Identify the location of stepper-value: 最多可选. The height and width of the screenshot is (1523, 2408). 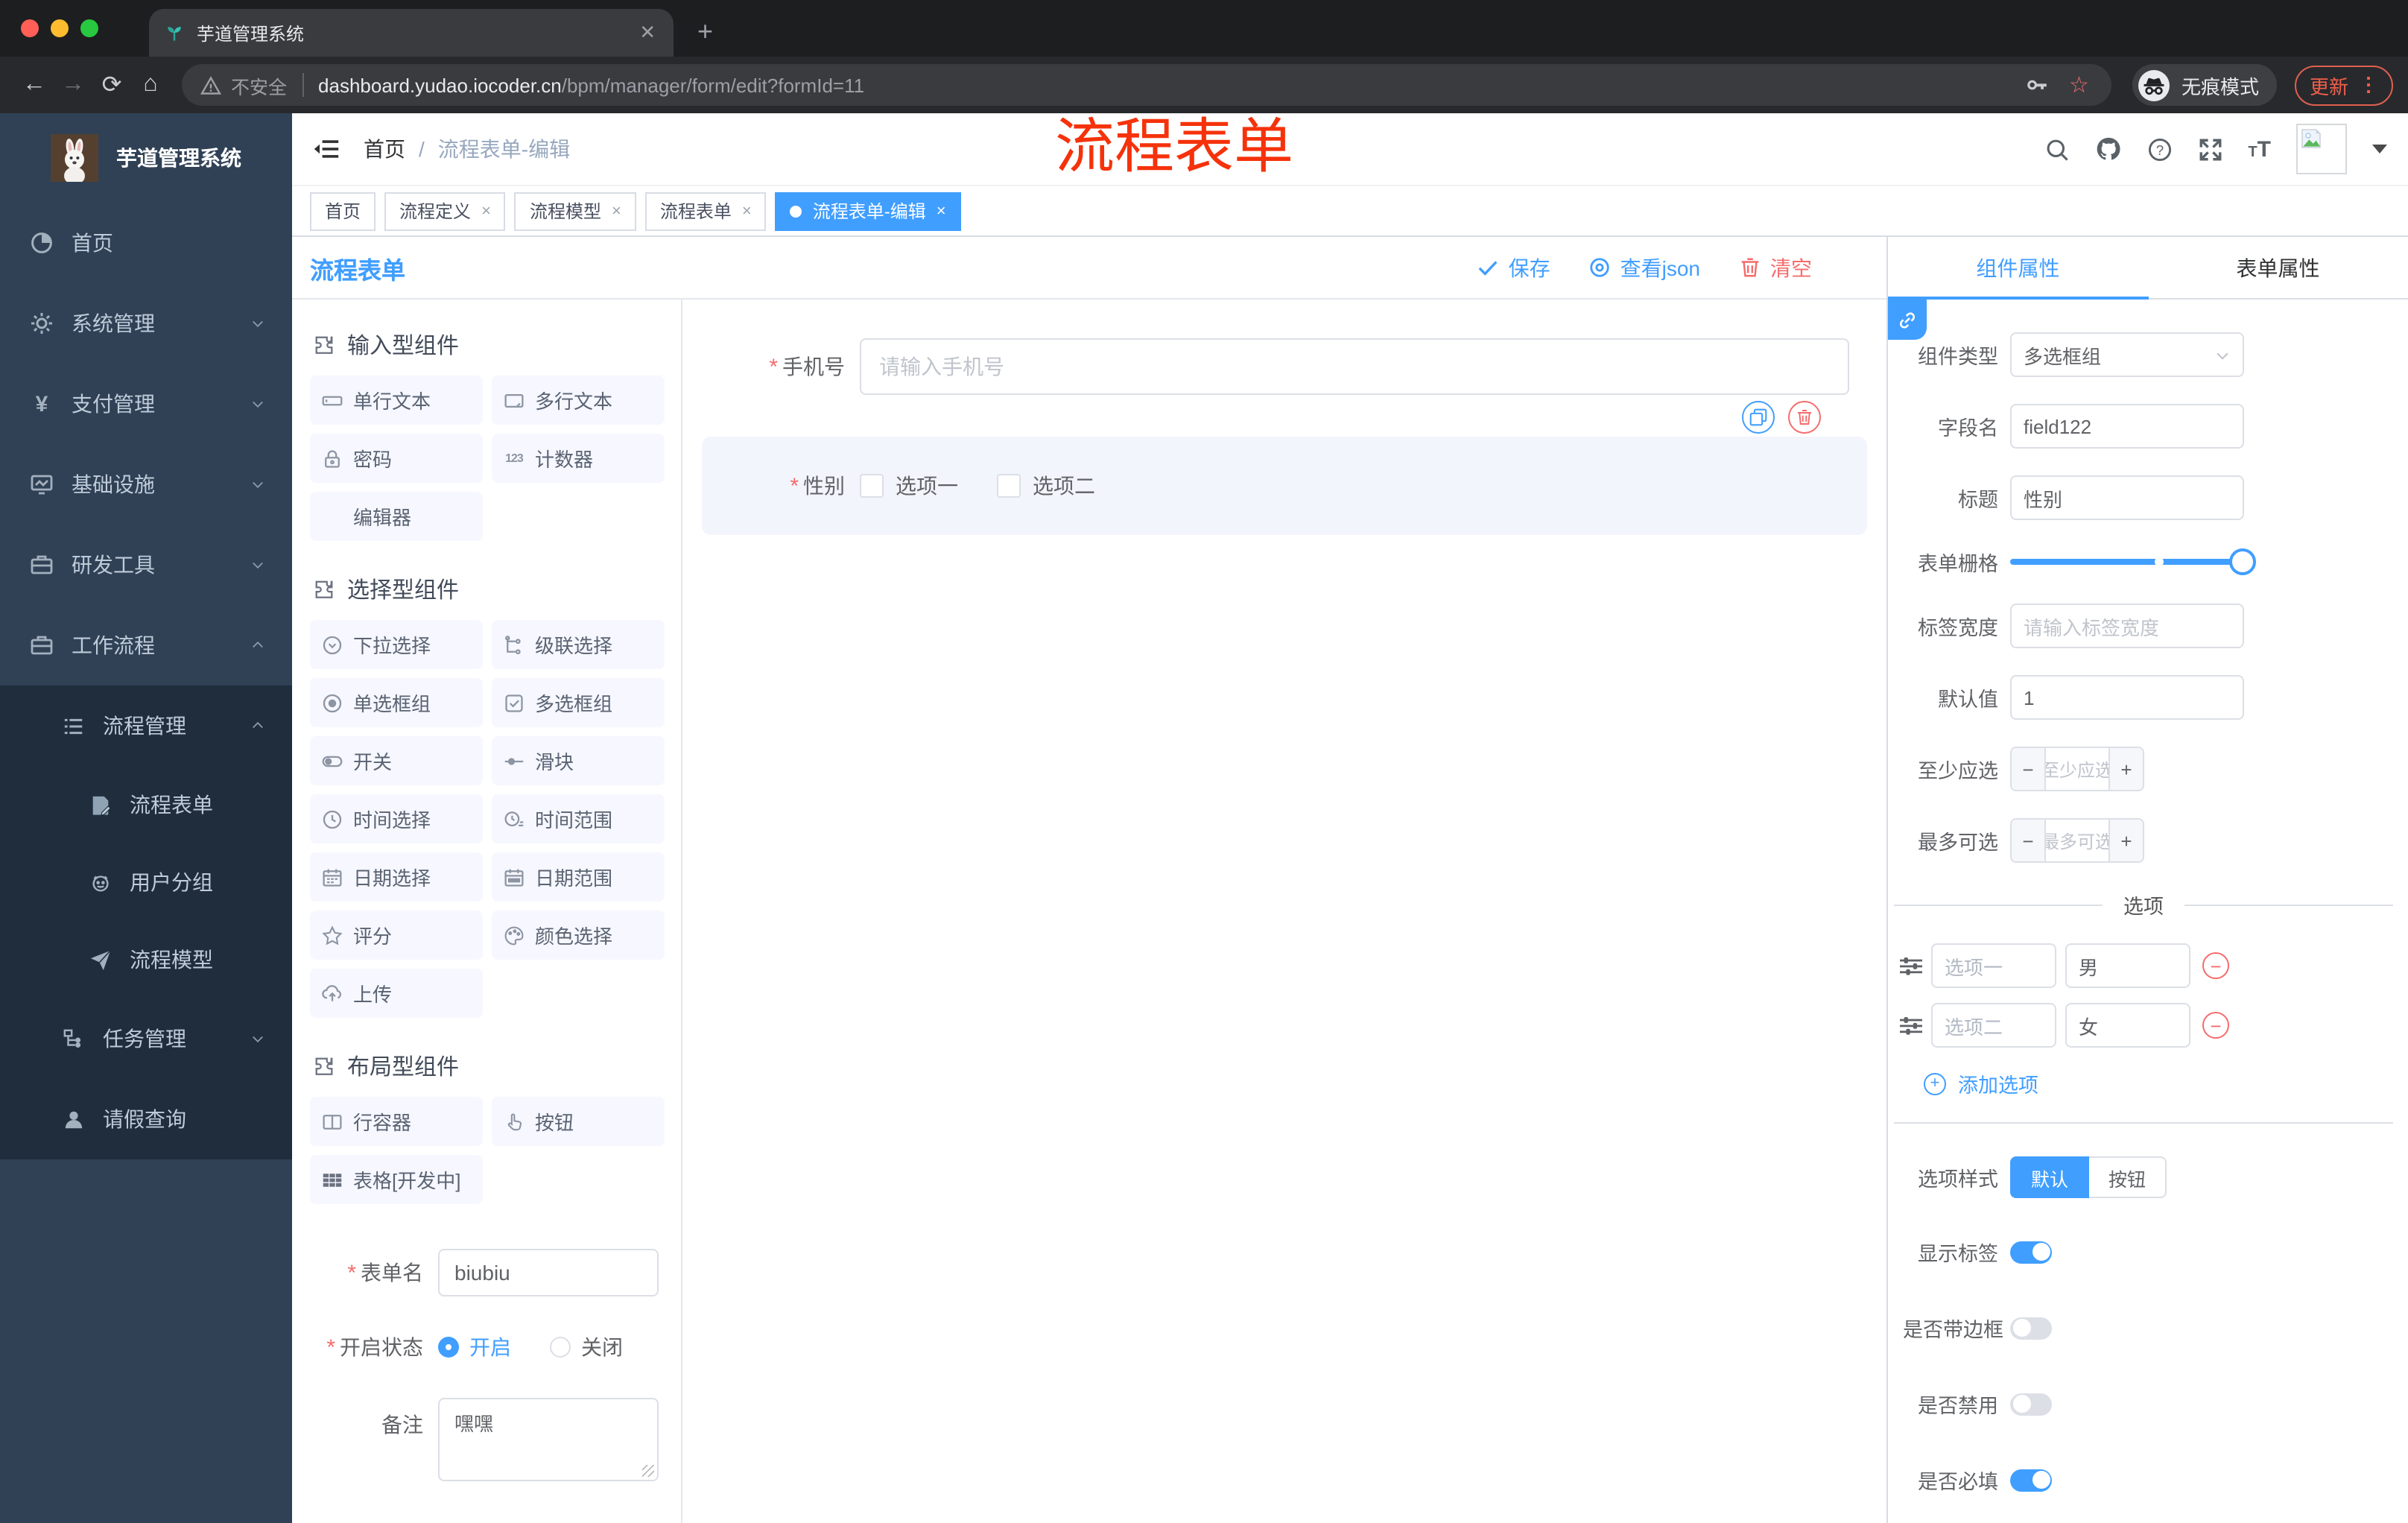
(2077, 840).